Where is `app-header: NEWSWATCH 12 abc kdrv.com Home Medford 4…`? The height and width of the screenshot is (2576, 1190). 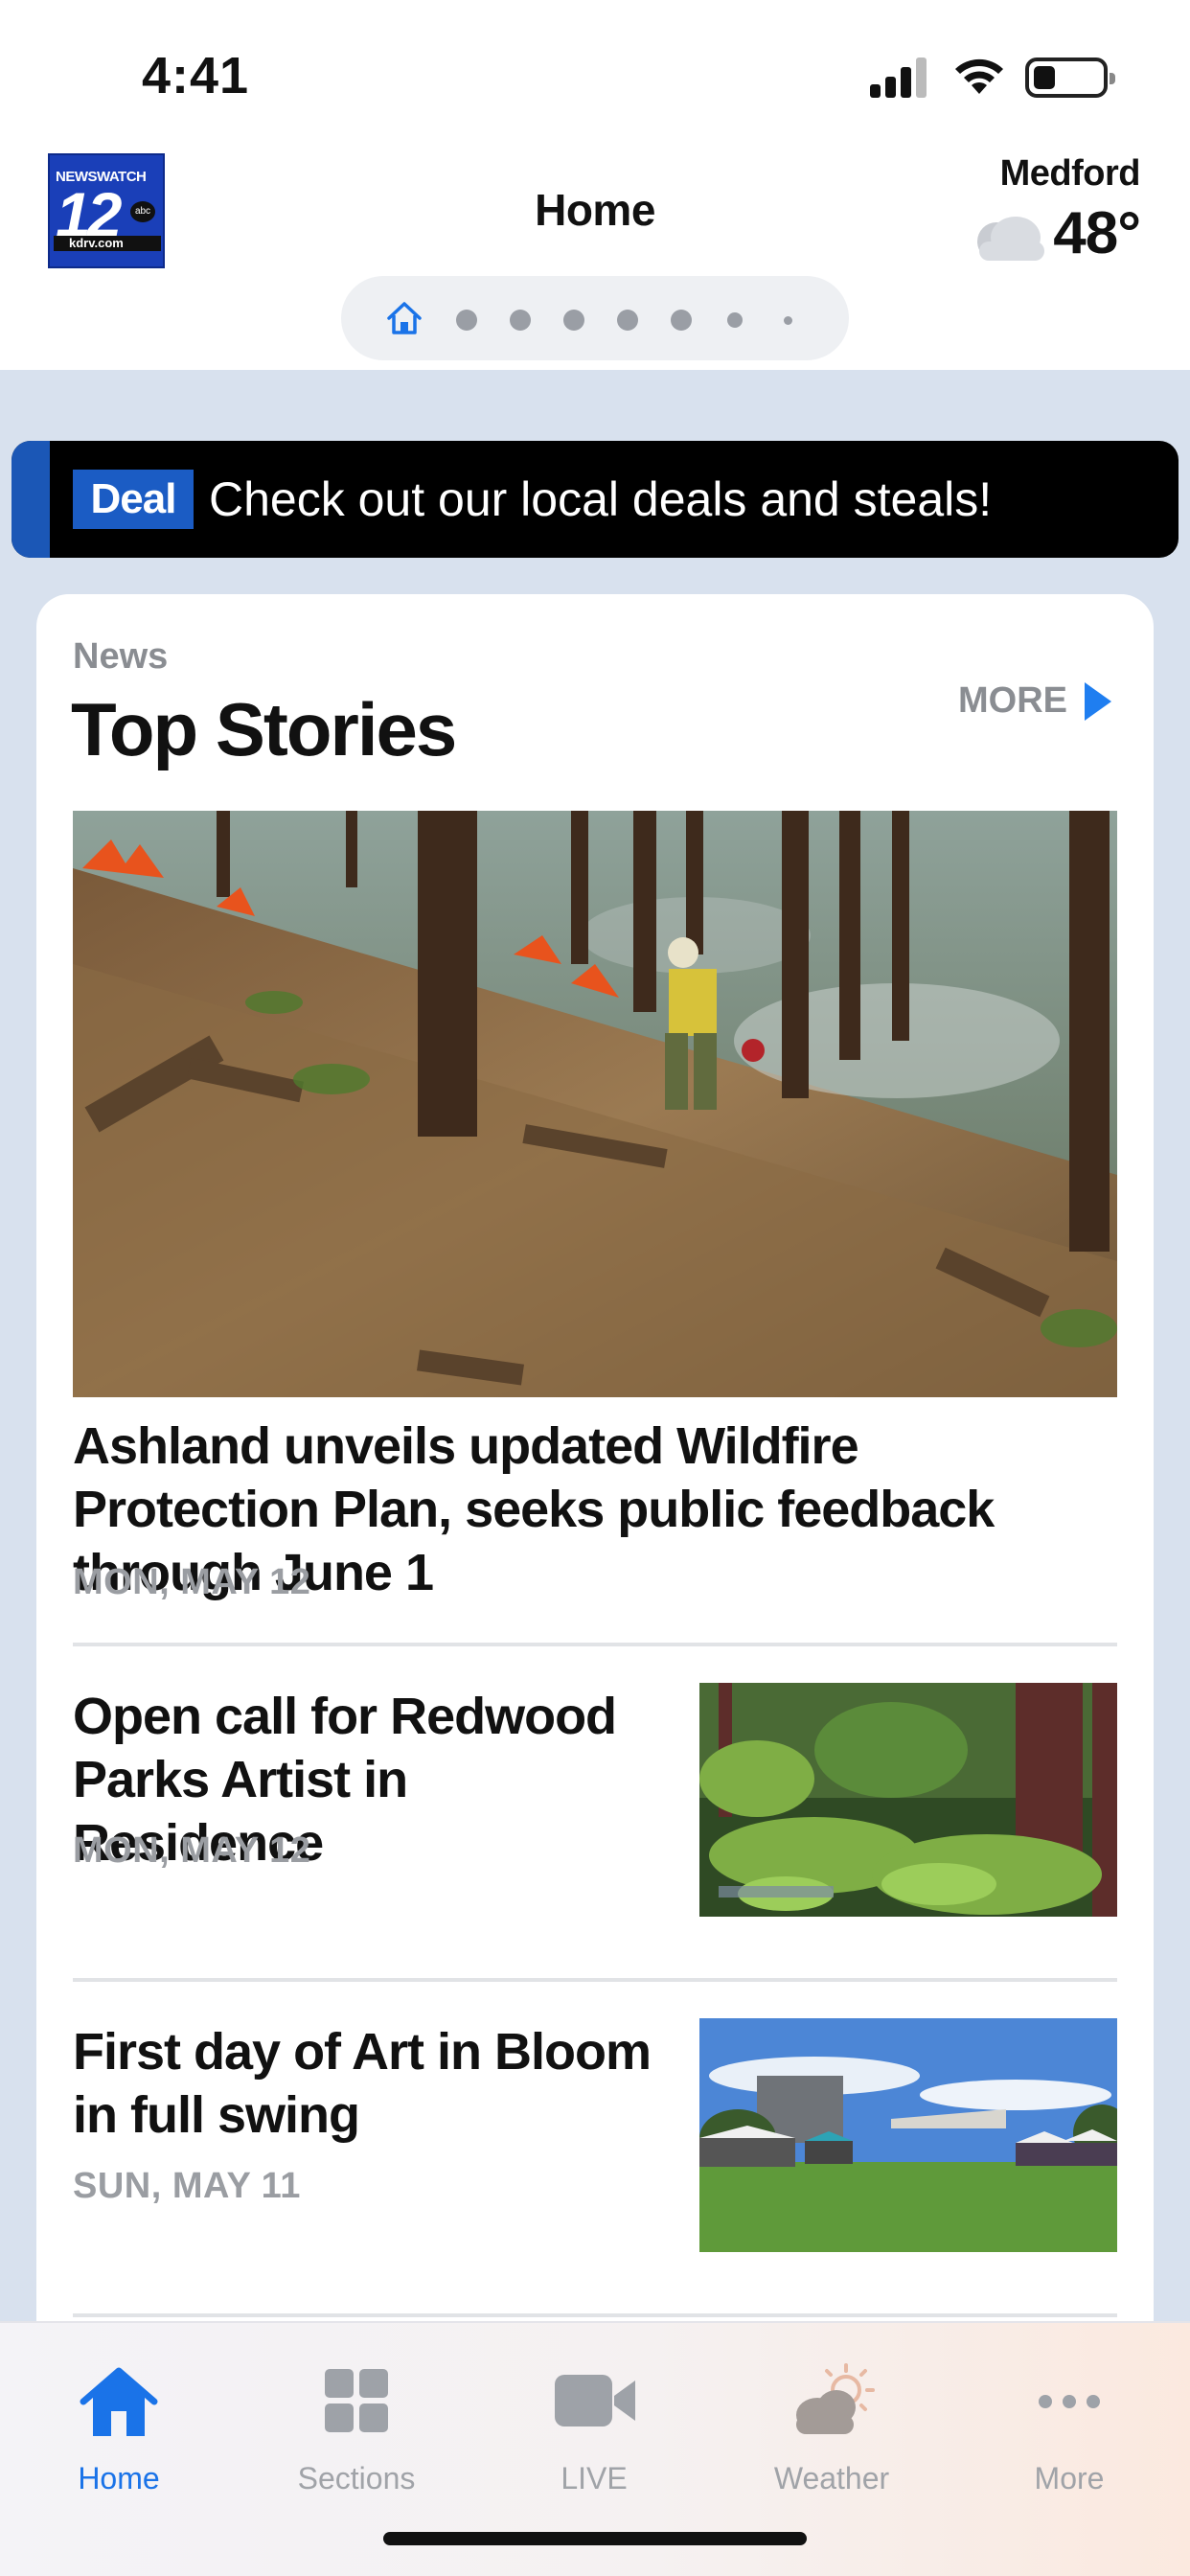
app-header: NEWSWATCH 12 abc kdrv.com Home Medford 4… is located at coordinates (595, 257).